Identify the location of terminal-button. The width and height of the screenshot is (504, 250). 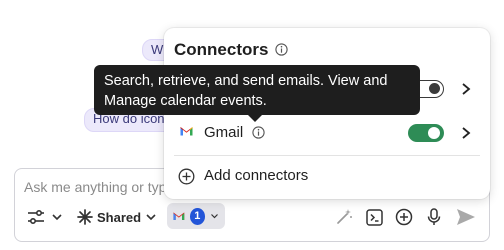
(374, 217).